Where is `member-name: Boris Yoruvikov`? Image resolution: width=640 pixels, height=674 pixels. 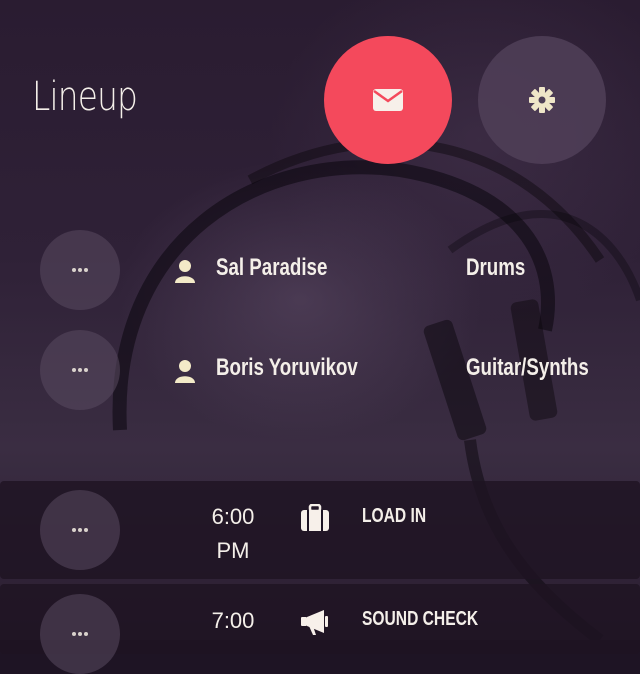
member-name: Boris Yoruvikov is located at coordinates (287, 367).